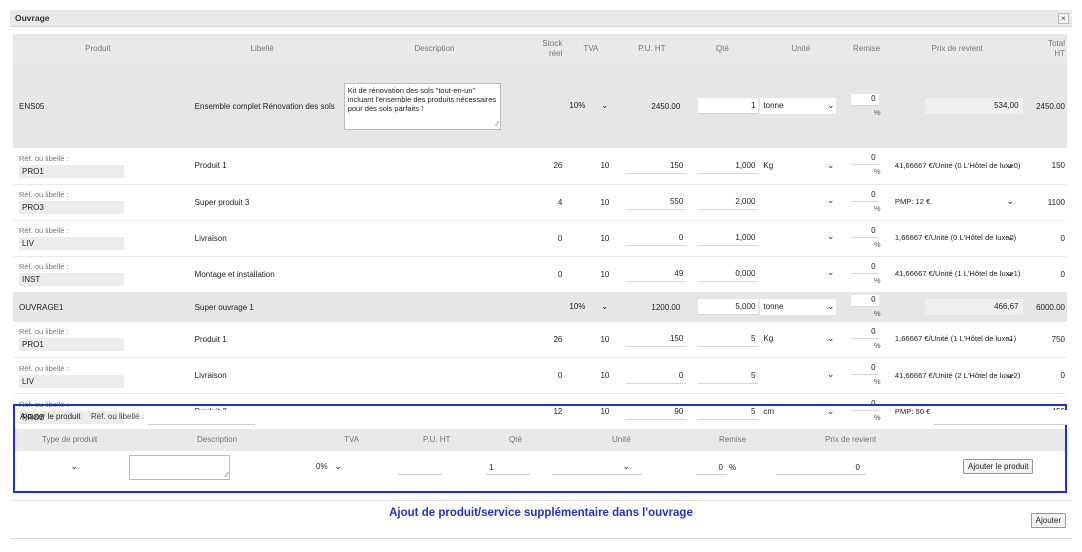 The width and height of the screenshot is (1082, 552). I want to click on close-icon: ×, so click(1063, 18).